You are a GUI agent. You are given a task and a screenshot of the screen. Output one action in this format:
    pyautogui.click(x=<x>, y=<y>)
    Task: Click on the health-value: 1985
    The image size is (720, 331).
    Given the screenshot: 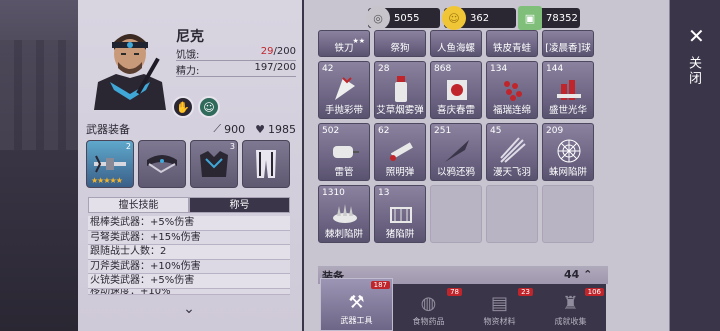 What is the action you would take?
    pyautogui.click(x=282, y=129)
    